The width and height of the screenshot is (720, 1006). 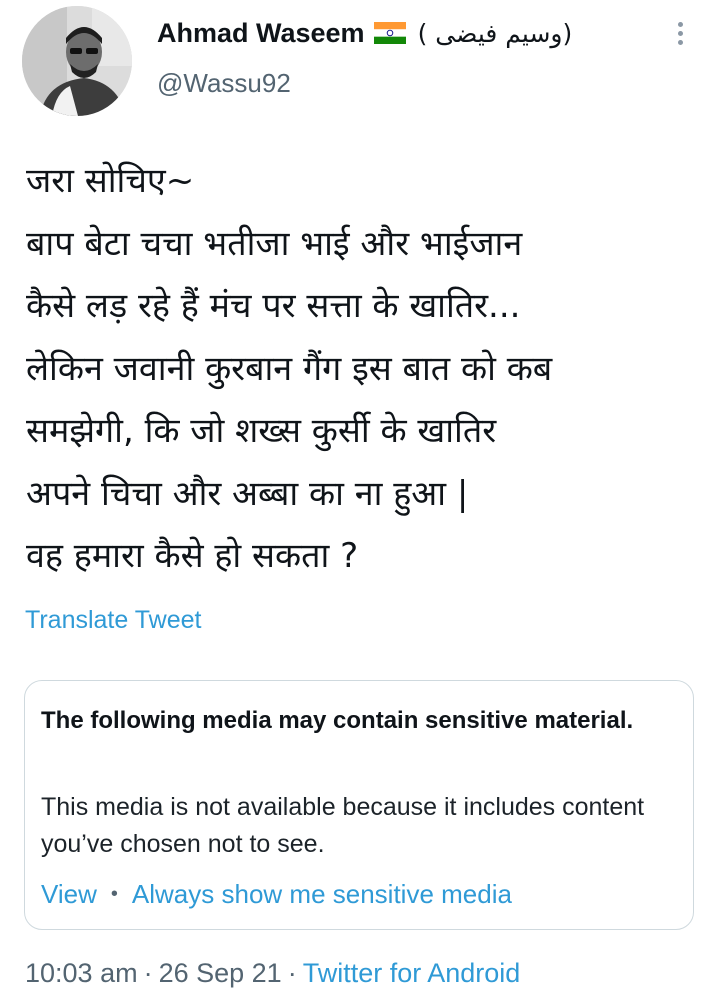 What do you see at coordinates (261, 431) in the screenshot?
I see `tweet-text-line: समझेगी, कि जो शख्स कुर्सी के खातिर` at bounding box center [261, 431].